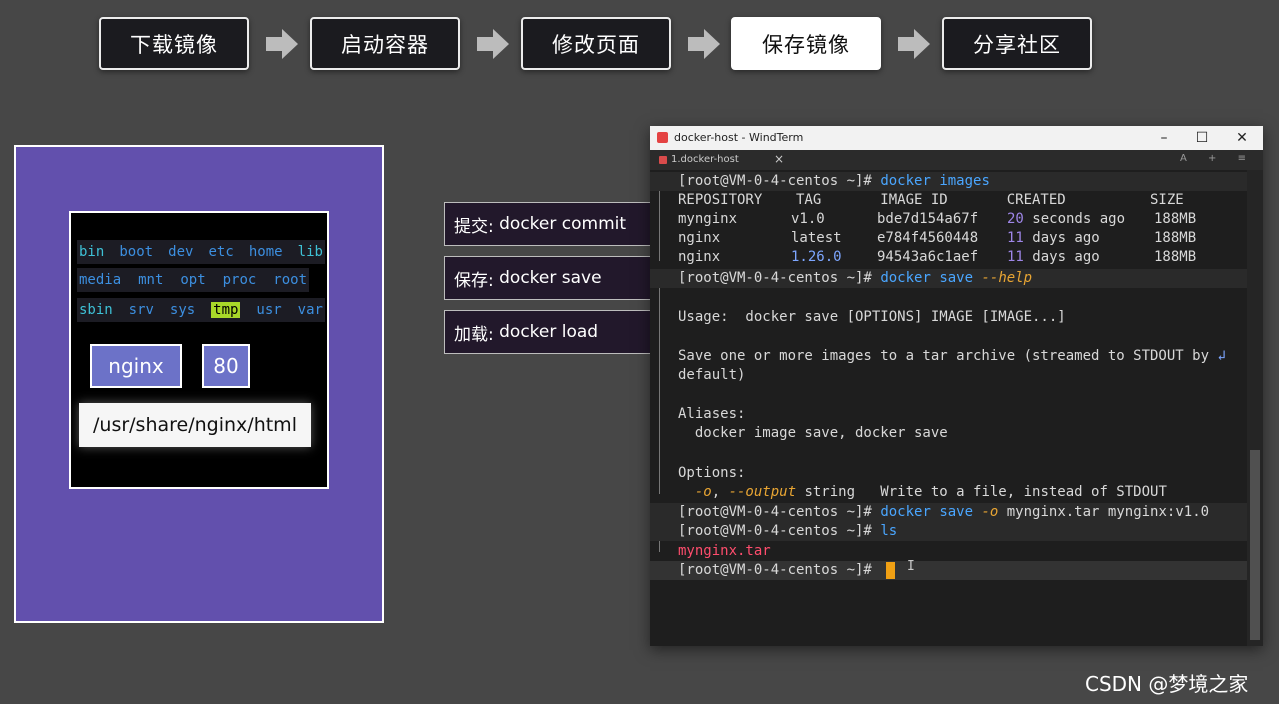 Image resolution: width=1279 pixels, height=704 pixels. What do you see at coordinates (948, 200) in the screenshot?
I see `terminal-line: REPOSITORY TAG IMAGE ID CREATED SIZE` at bounding box center [948, 200].